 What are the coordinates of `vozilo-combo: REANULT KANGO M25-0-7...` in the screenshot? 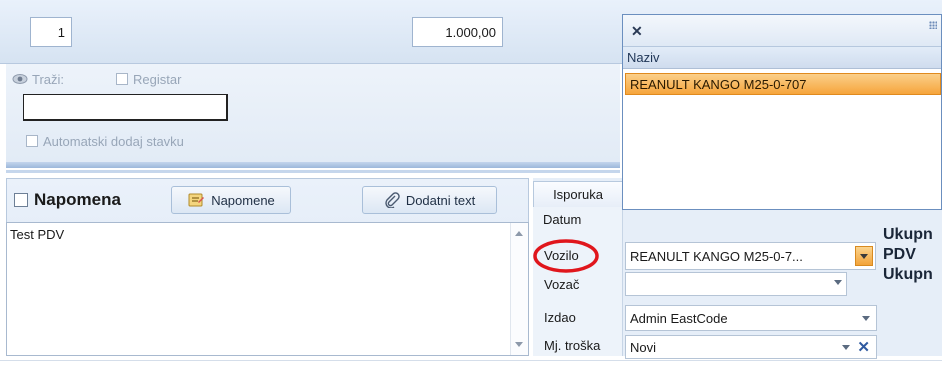 It's located at (750, 256).